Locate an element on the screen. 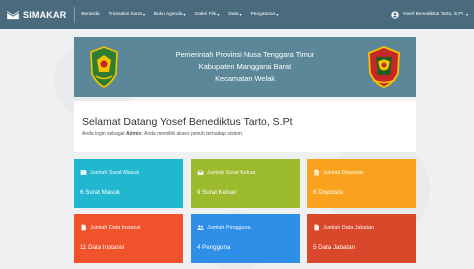 This screenshot has height=269, width=474. card-header: Jumlah Data Instansi is located at coordinates (128, 227).